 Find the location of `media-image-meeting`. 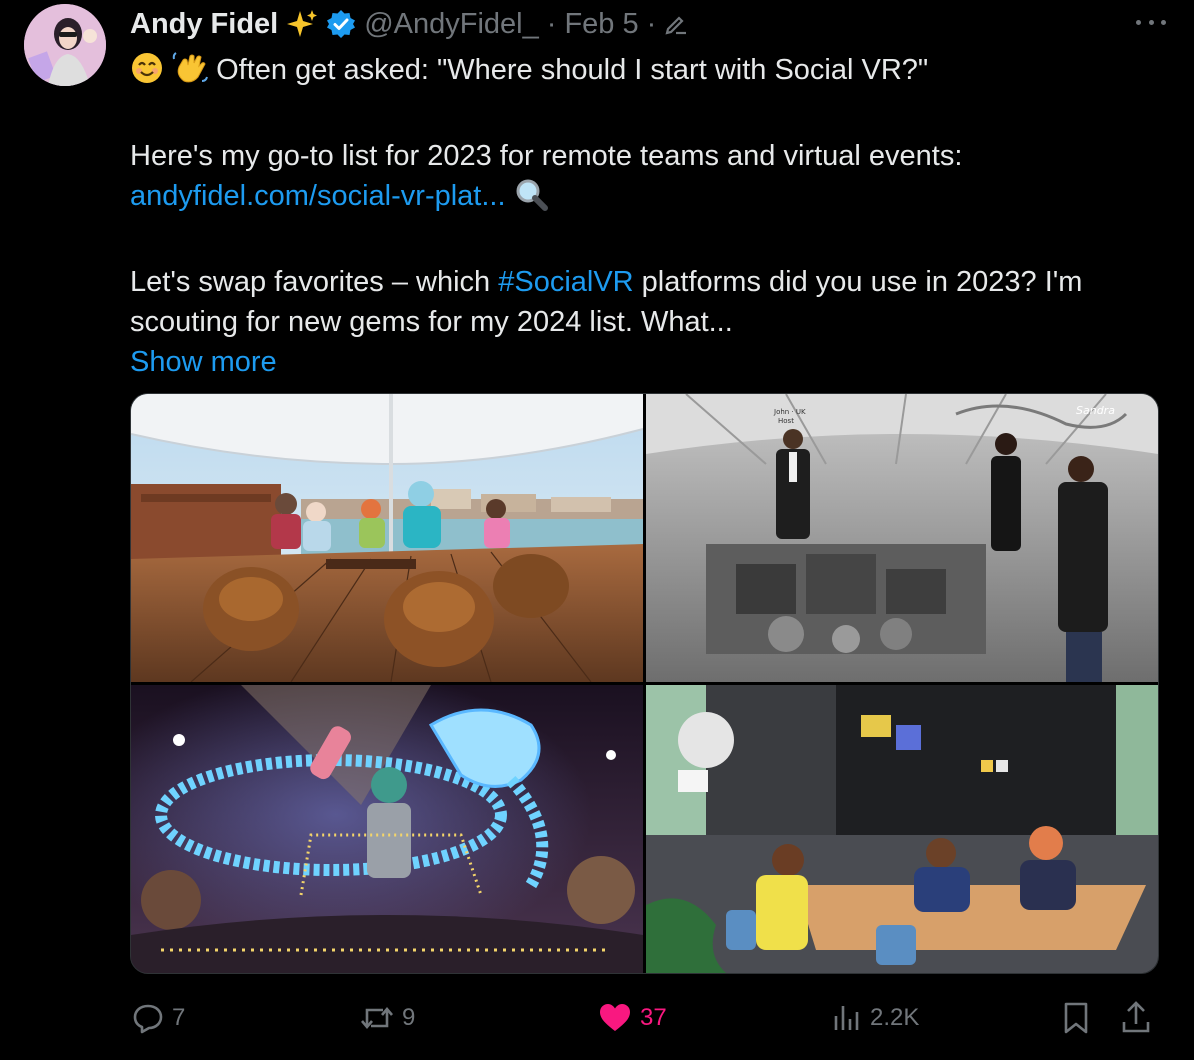

media-image-meeting is located at coordinates (902, 829).